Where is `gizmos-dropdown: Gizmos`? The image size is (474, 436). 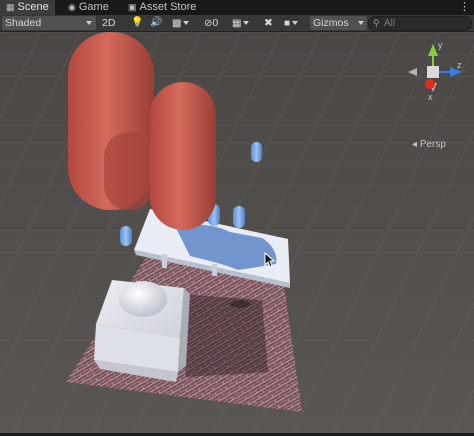
gizmos-dropdown: Gizmos is located at coordinates (338, 23).